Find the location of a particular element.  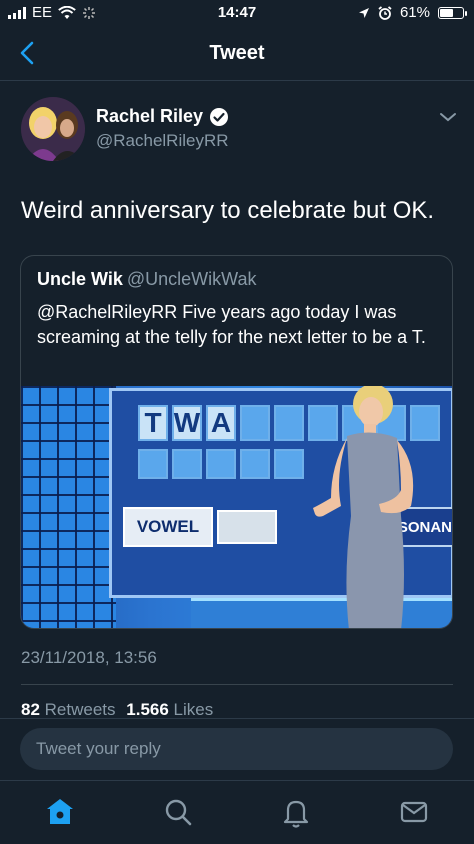

letter-tile: T is located at coordinates (153, 423).